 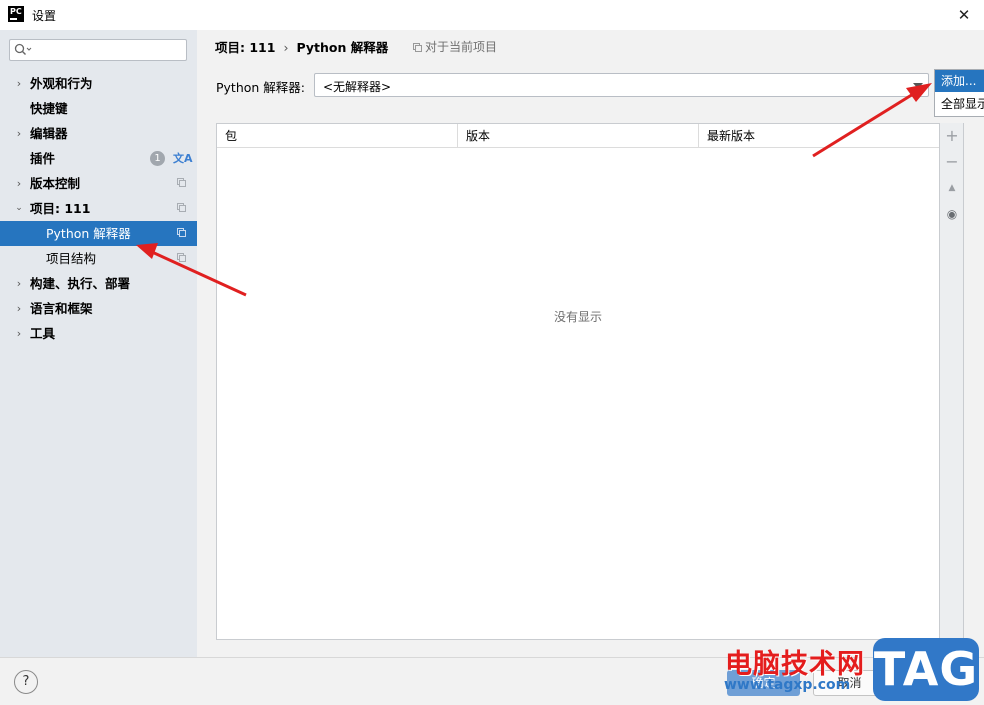 What do you see at coordinates (952, 188) in the screenshot?
I see `upgrade-package-button: ▲` at bounding box center [952, 188].